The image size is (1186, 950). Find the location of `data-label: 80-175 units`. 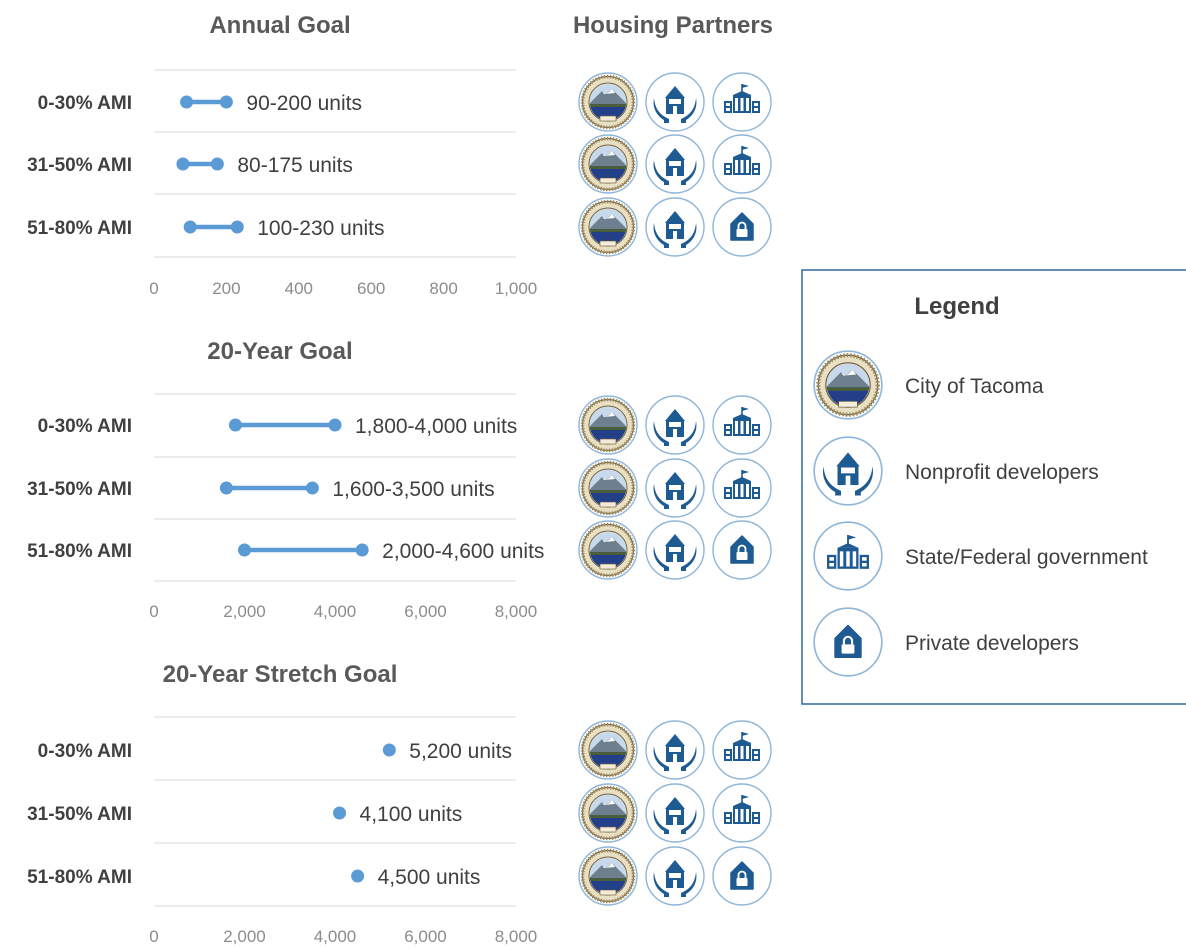

data-label: 80-175 units is located at coordinates (295, 165).